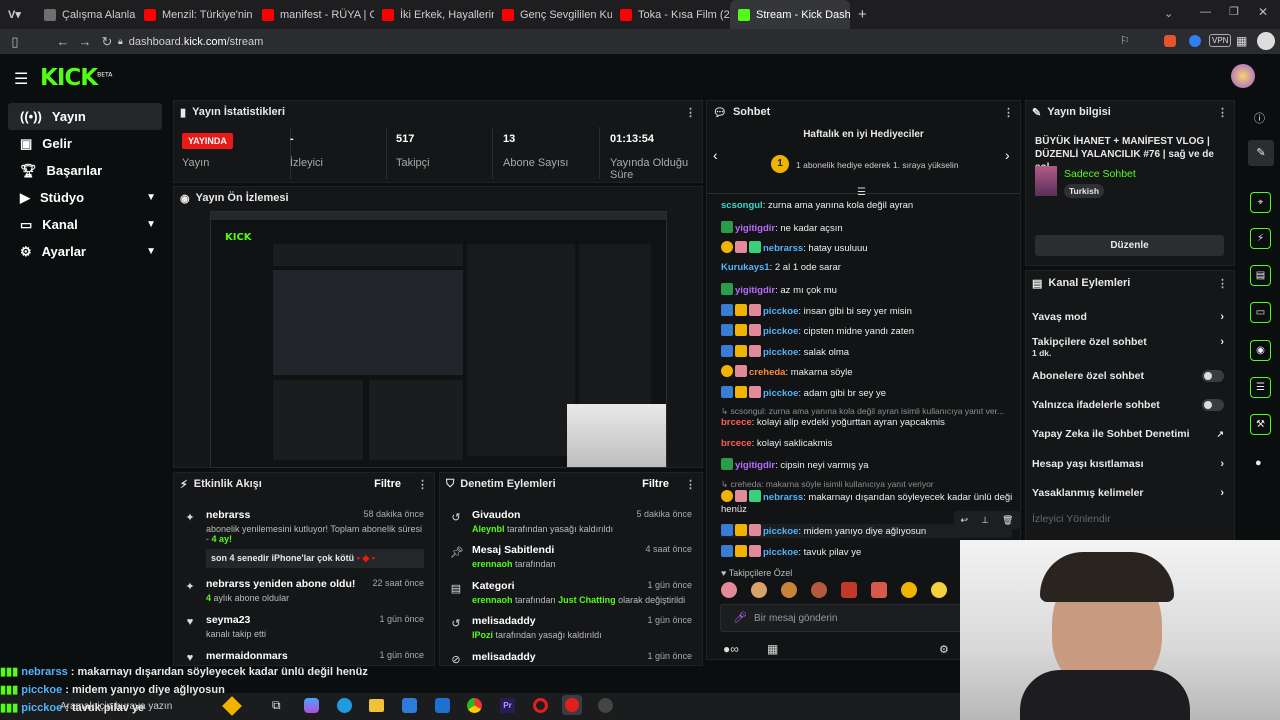 The width and height of the screenshot is (1280, 720). What do you see at coordinates (944, 649) in the screenshot?
I see `chat-settings-icon: ⚙` at bounding box center [944, 649].